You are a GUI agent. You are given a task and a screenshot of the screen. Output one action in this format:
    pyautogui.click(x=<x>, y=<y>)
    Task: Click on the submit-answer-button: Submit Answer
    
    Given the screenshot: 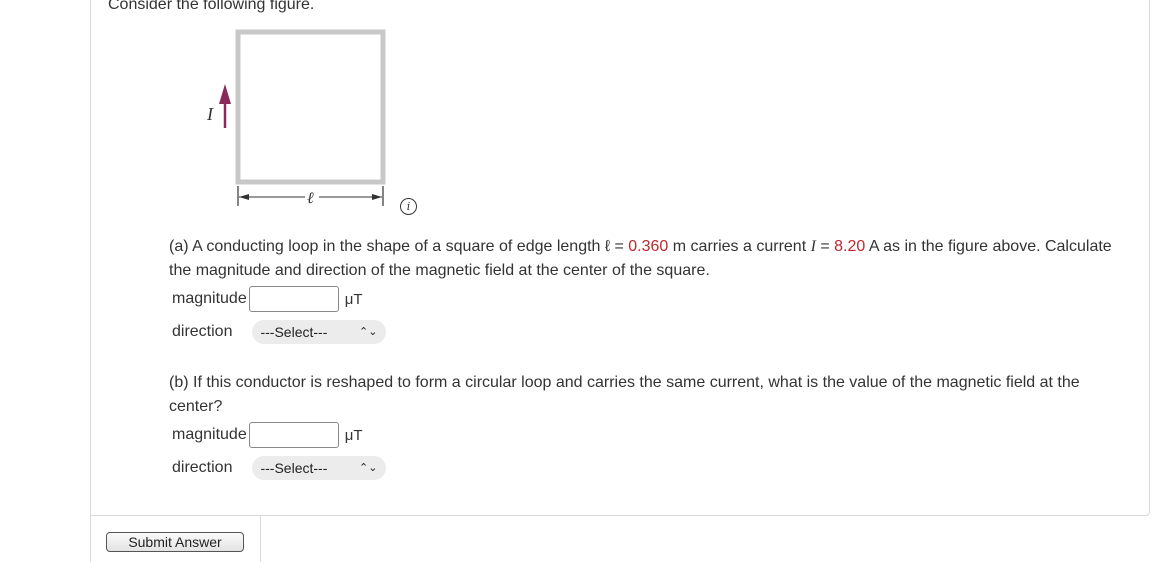 What is the action you would take?
    pyautogui.click(x=175, y=542)
    